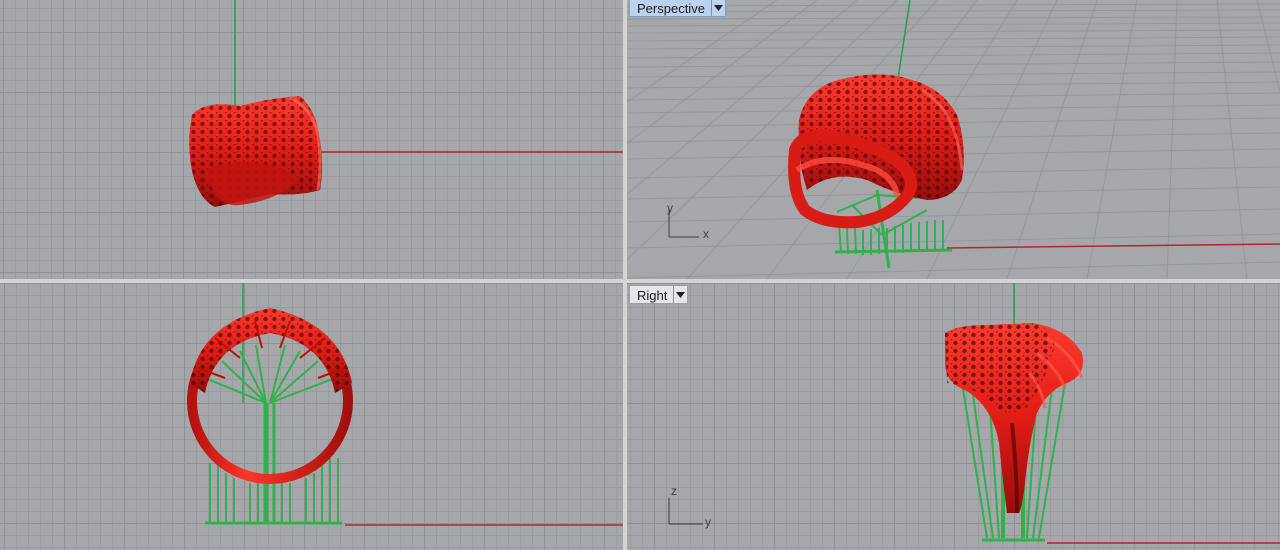 The height and width of the screenshot is (550, 1280). I want to click on axis-indicator: y x, so click(690, 223).